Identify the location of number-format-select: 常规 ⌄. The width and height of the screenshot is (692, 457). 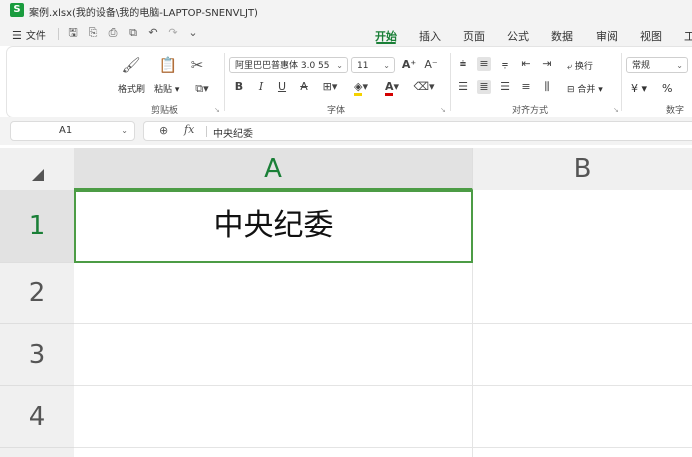
(657, 65).